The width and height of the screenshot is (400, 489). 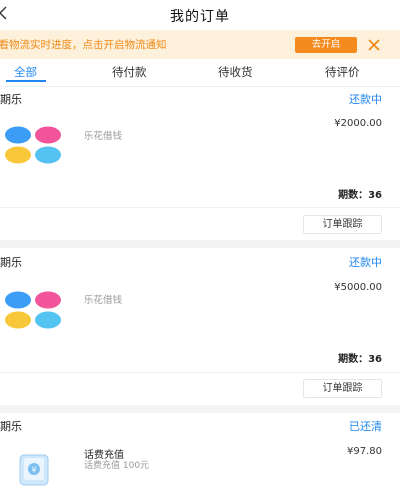 What do you see at coordinates (326, 45) in the screenshot?
I see `enable-notification-button: 去开启` at bounding box center [326, 45].